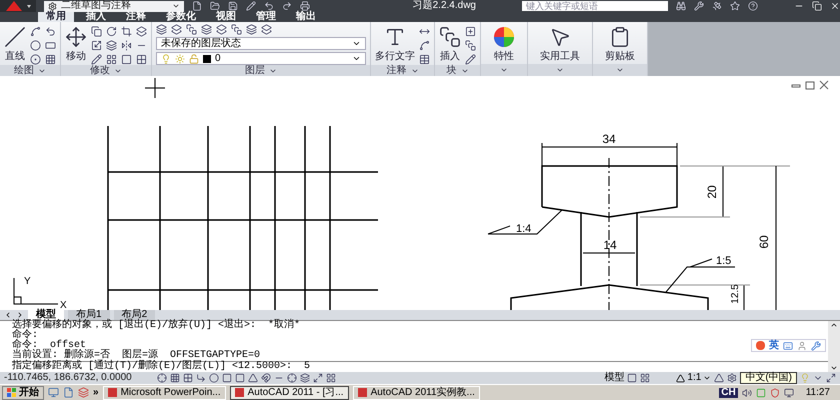 This screenshot has width=840, height=400. I want to click on save-icon, so click(233, 6).